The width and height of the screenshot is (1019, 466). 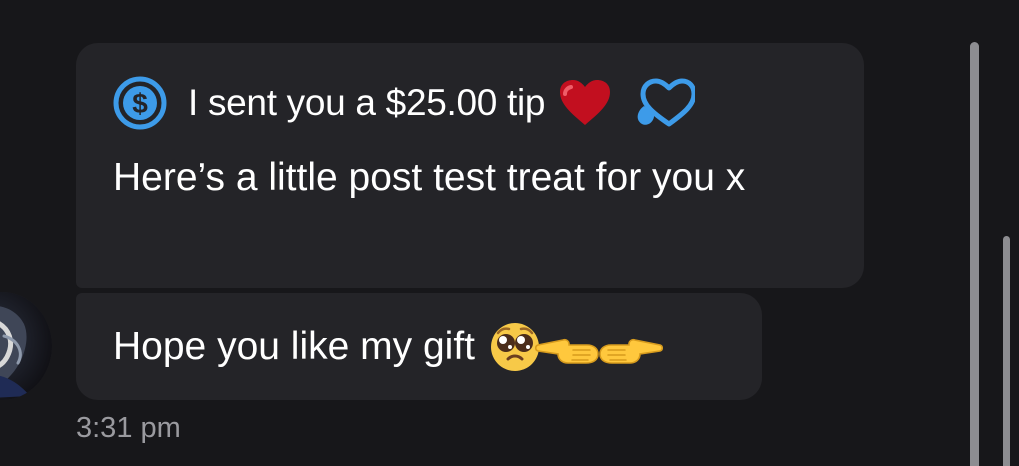 What do you see at coordinates (294, 346) in the screenshot?
I see `message-text: Hope you like my gift` at bounding box center [294, 346].